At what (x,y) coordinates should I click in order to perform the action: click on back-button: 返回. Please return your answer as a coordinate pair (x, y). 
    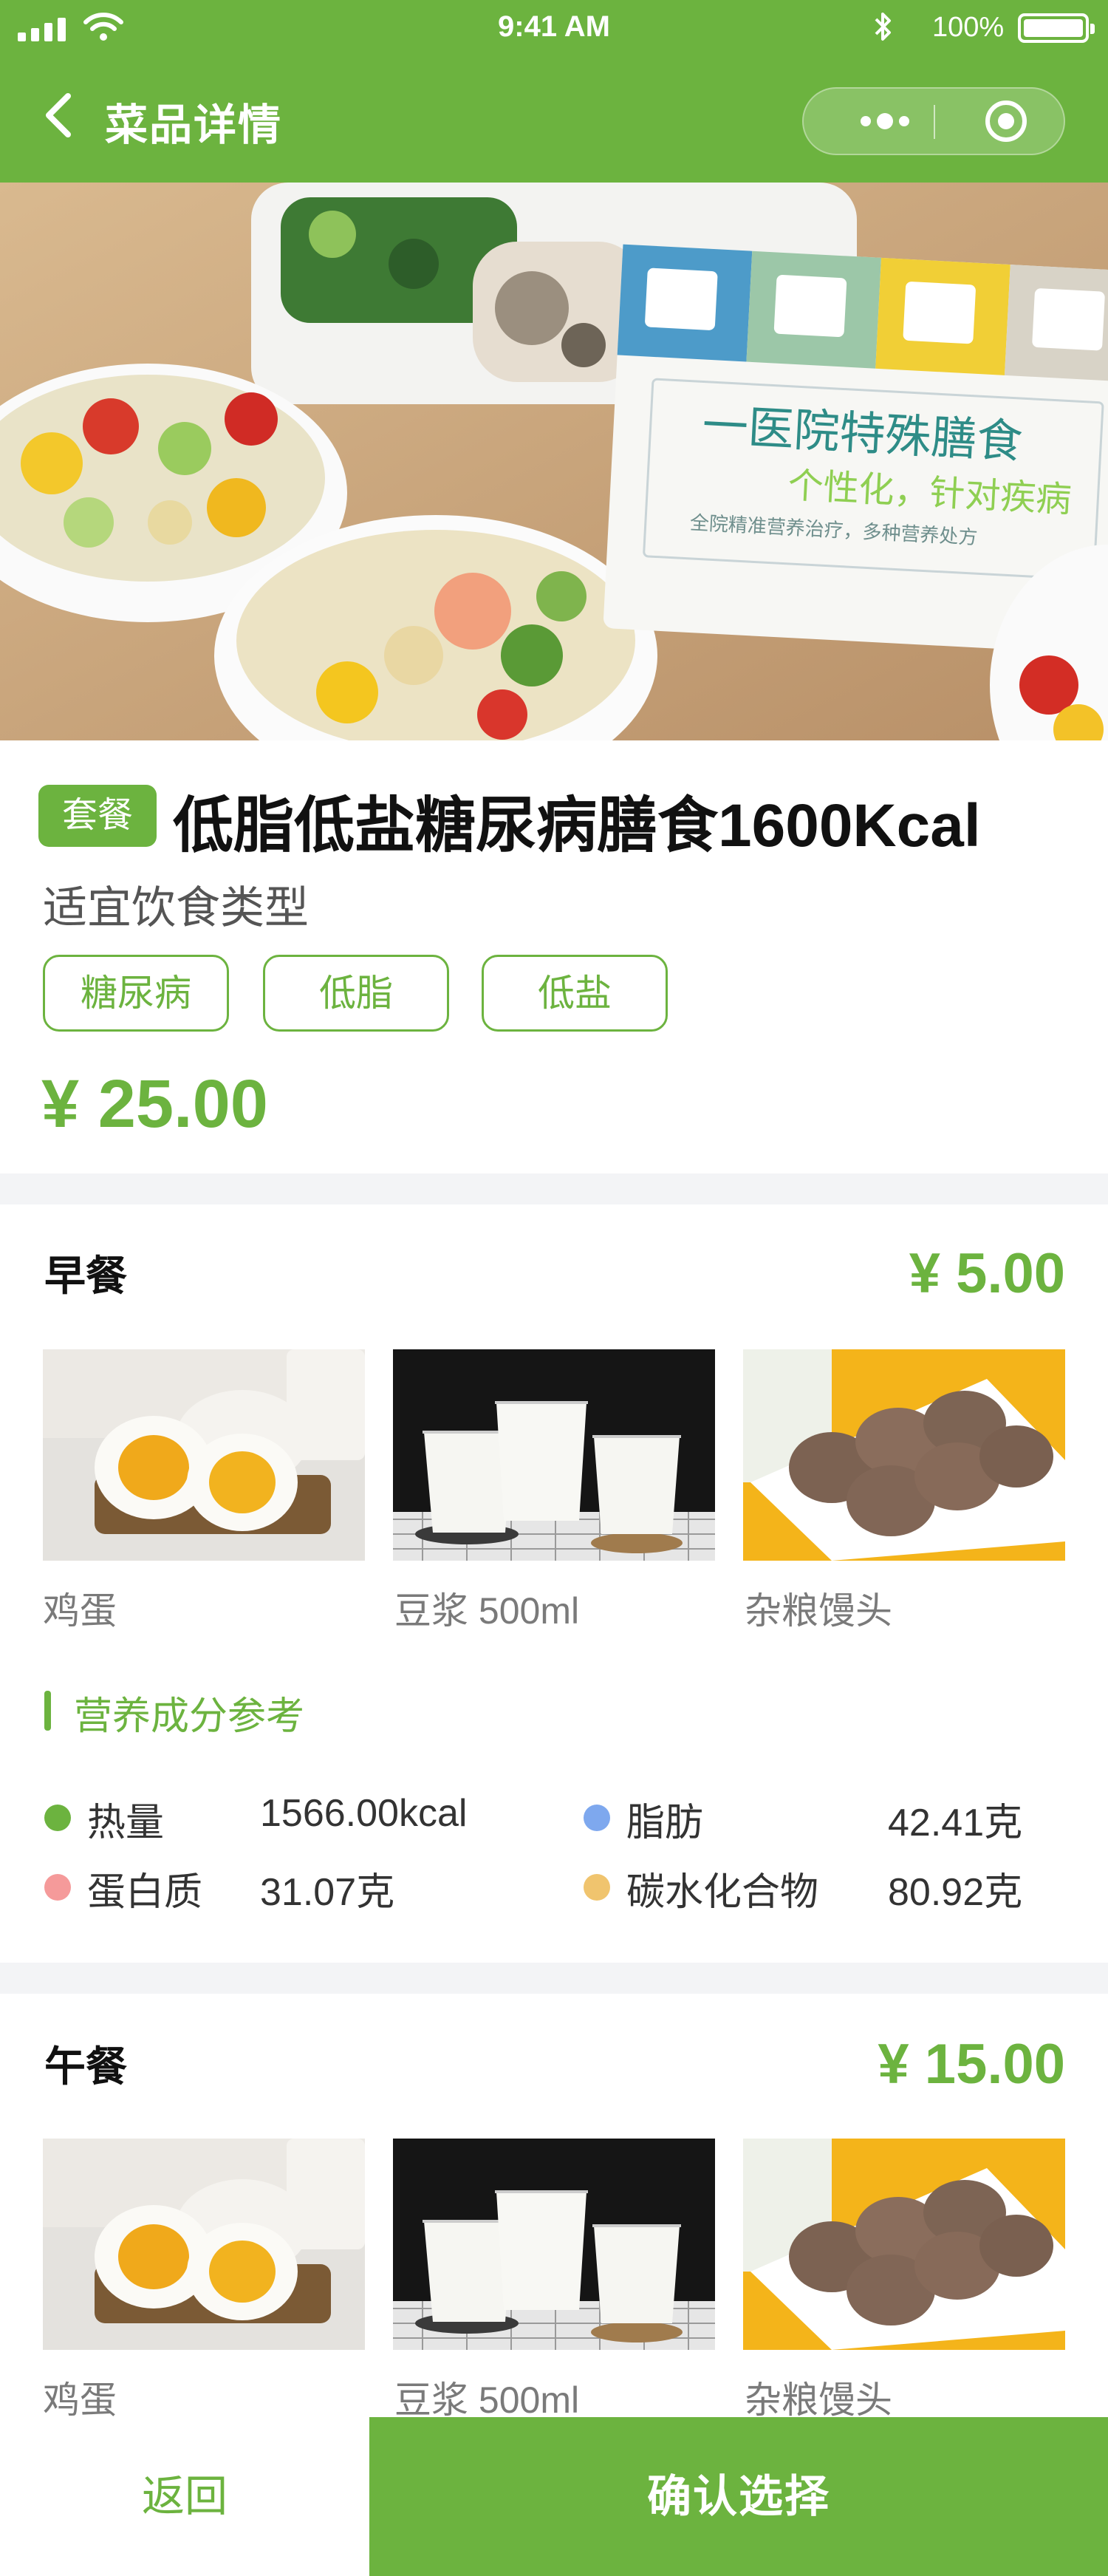
    Looking at the image, I should click on (184, 2496).